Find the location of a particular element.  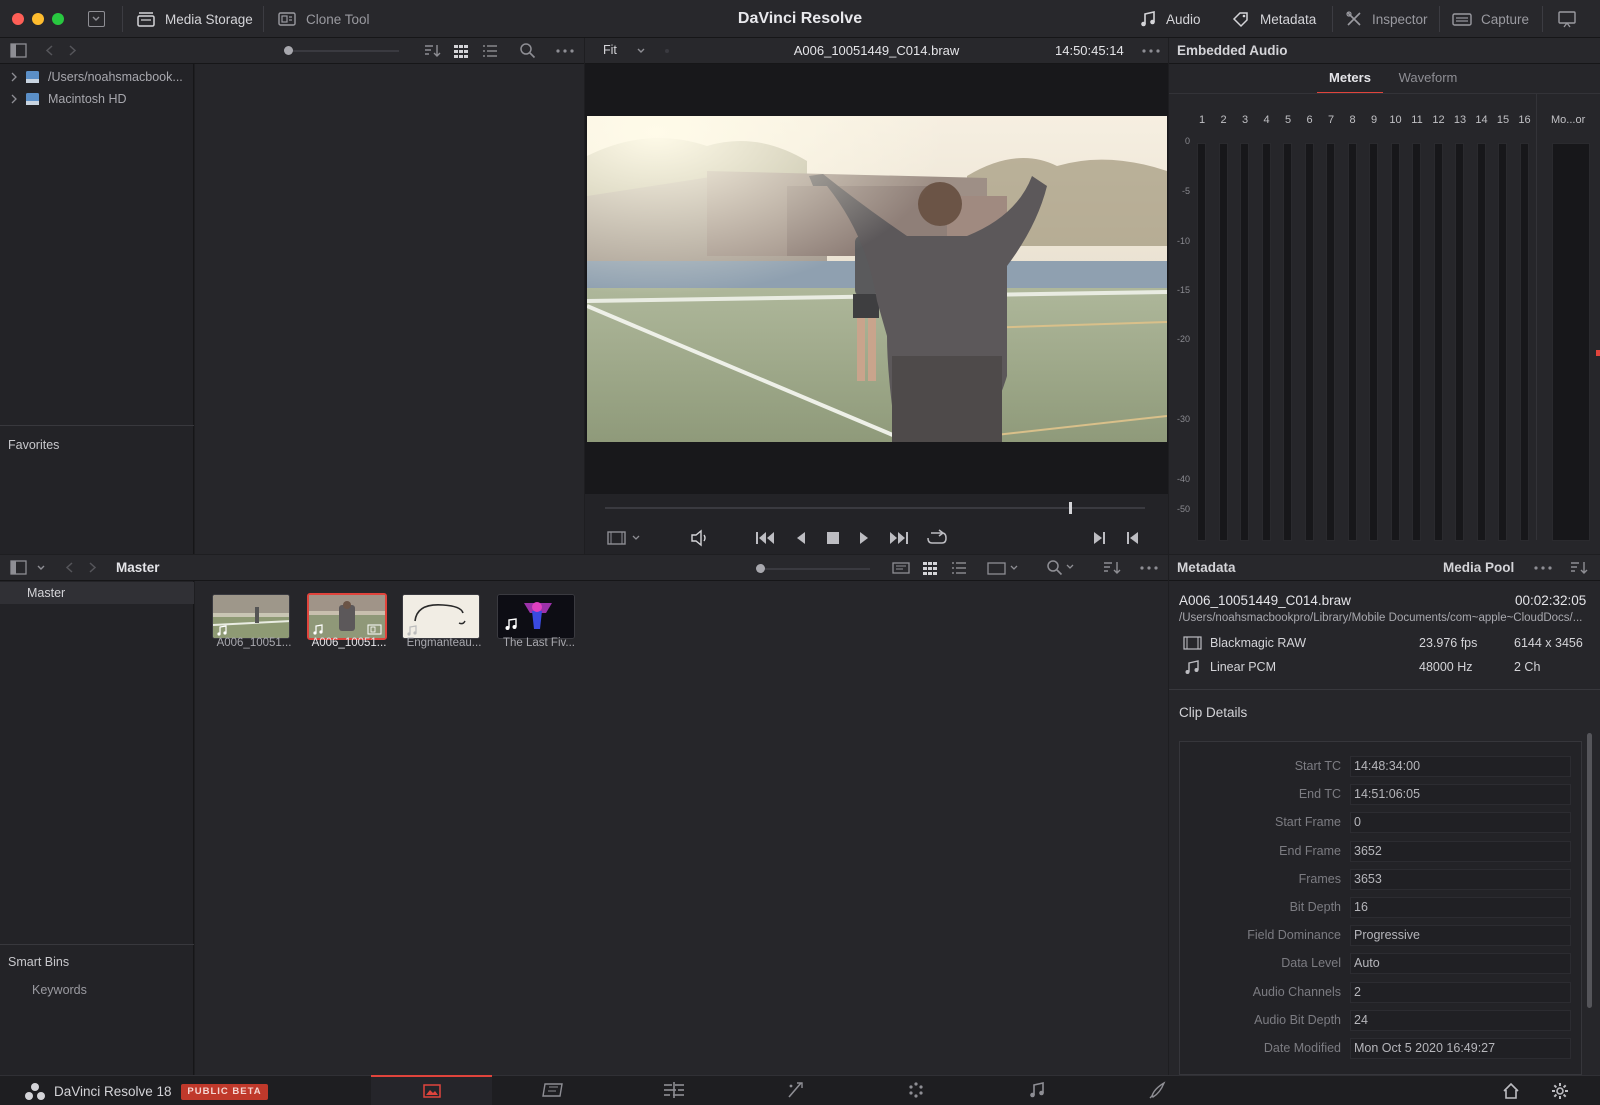

bin-item-master: Master is located at coordinates (97, 593).